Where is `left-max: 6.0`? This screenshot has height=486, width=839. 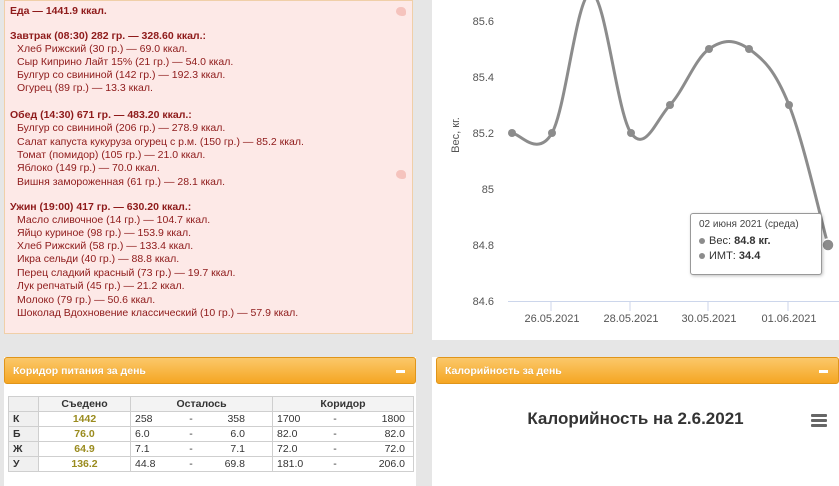 left-max: 6.0 is located at coordinates (237, 434).